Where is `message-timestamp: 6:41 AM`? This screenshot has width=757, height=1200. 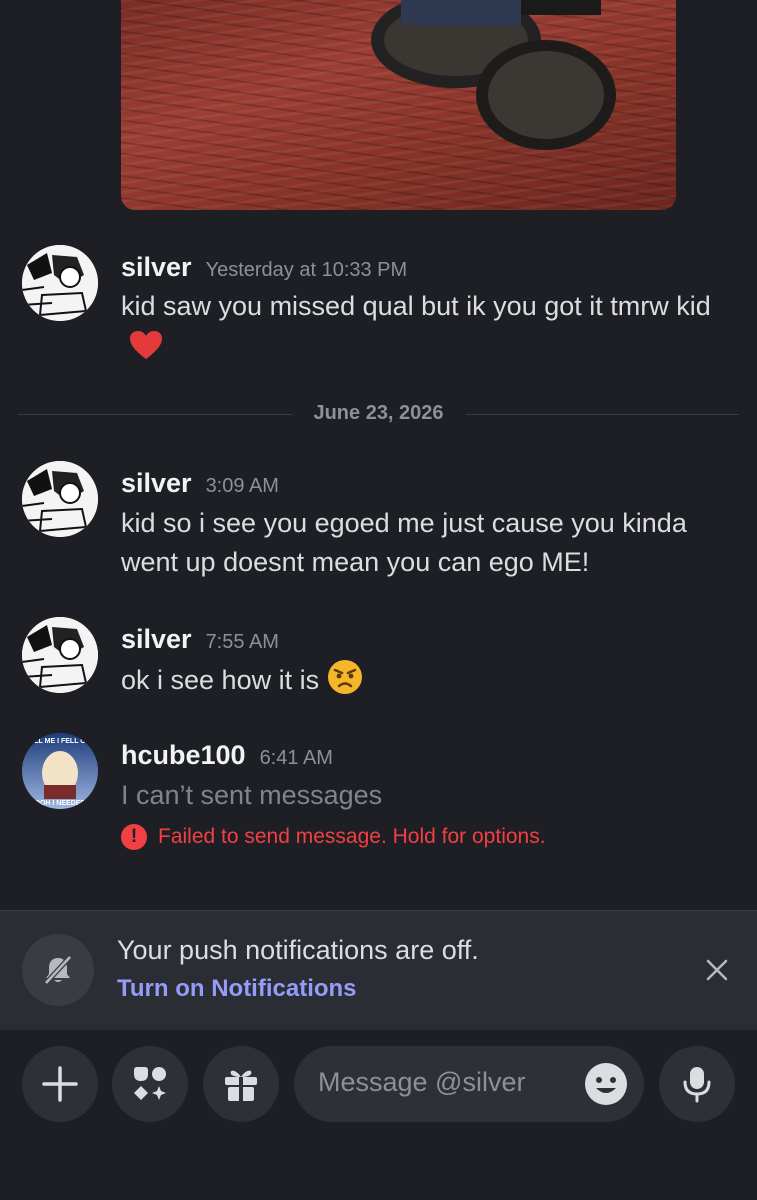 message-timestamp: 6:41 AM is located at coordinates (296, 758).